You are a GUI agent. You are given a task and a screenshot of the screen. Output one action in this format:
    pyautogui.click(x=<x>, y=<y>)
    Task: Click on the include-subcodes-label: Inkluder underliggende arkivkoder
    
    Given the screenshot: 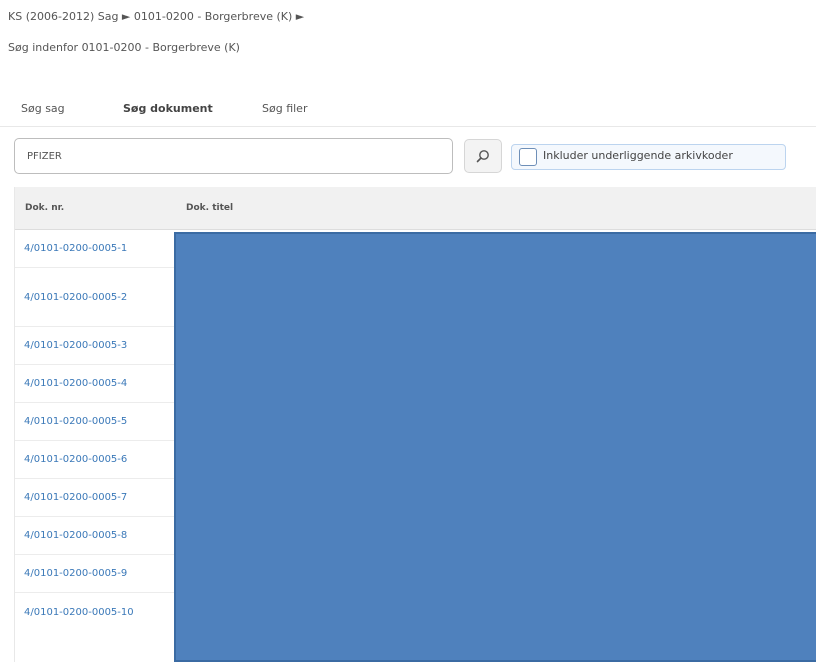 What is the action you would take?
    pyautogui.click(x=638, y=155)
    